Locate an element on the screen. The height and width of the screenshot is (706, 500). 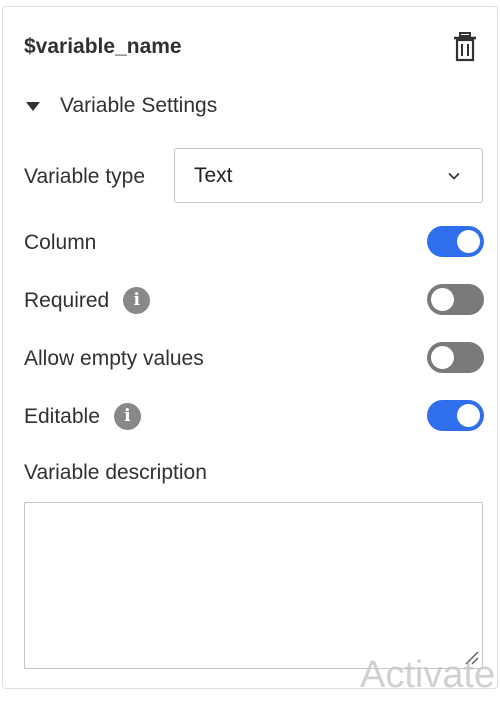
allow-empty-toggle is located at coordinates (455, 357).